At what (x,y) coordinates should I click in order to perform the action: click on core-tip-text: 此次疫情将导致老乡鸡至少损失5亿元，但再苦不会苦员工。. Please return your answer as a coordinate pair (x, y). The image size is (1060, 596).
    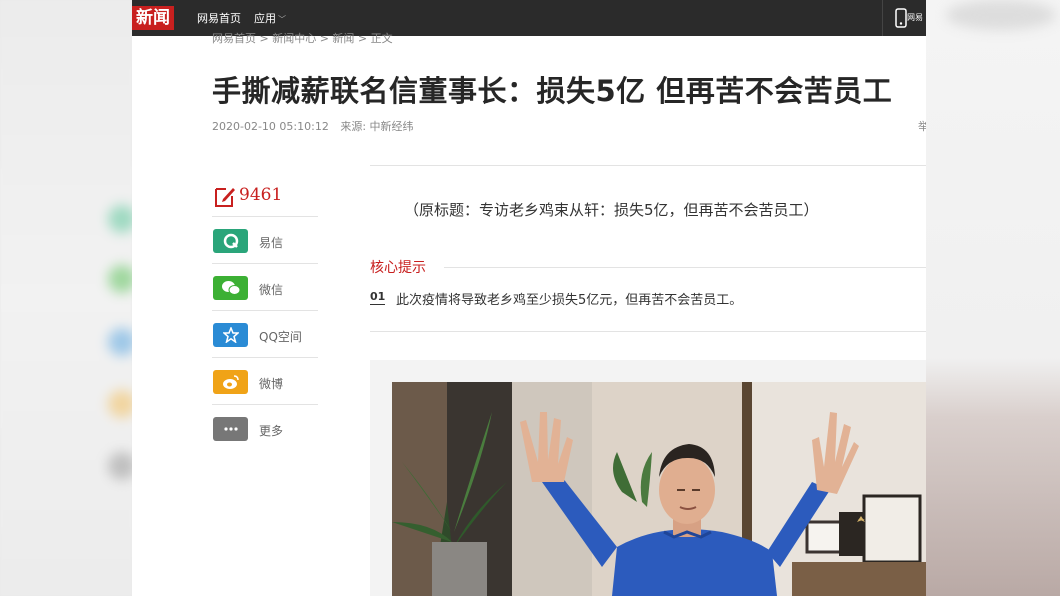
    Looking at the image, I should click on (569, 300).